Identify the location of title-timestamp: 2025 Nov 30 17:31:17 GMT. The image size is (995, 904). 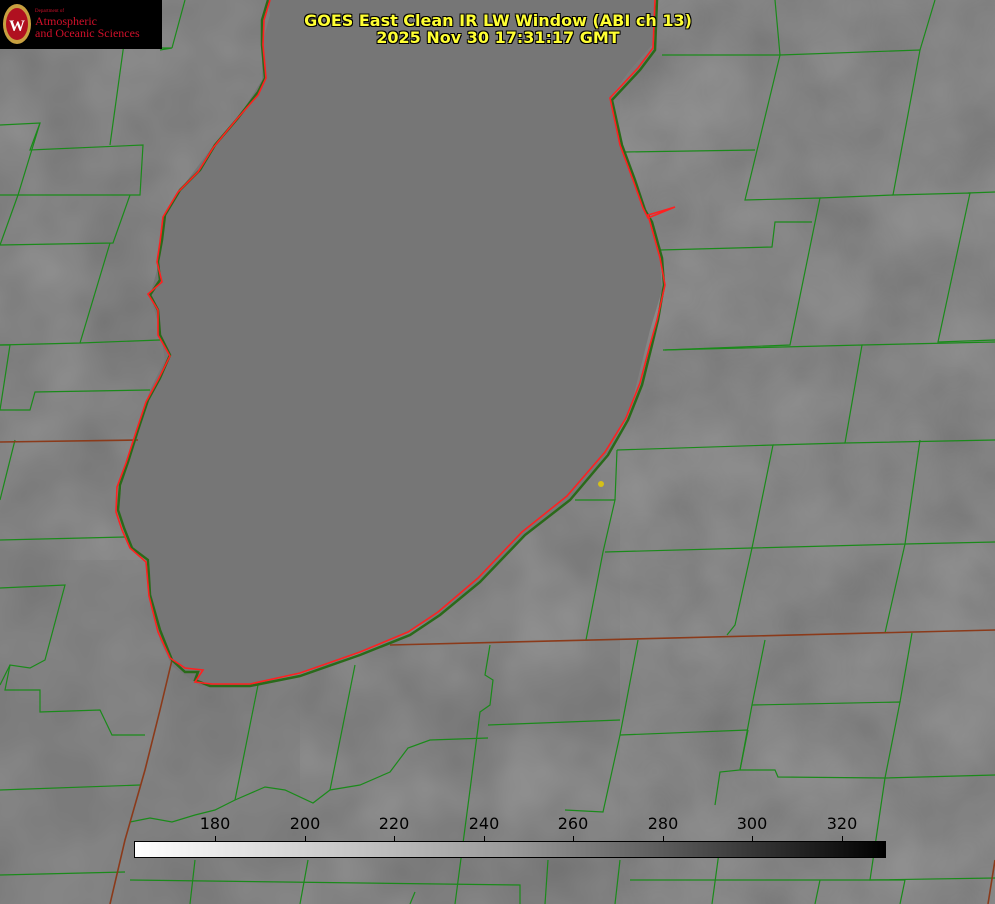
(498, 37).